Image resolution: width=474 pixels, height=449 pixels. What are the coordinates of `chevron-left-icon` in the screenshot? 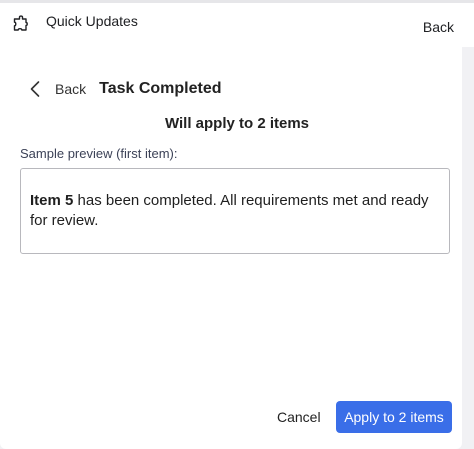 It's located at (36, 89).